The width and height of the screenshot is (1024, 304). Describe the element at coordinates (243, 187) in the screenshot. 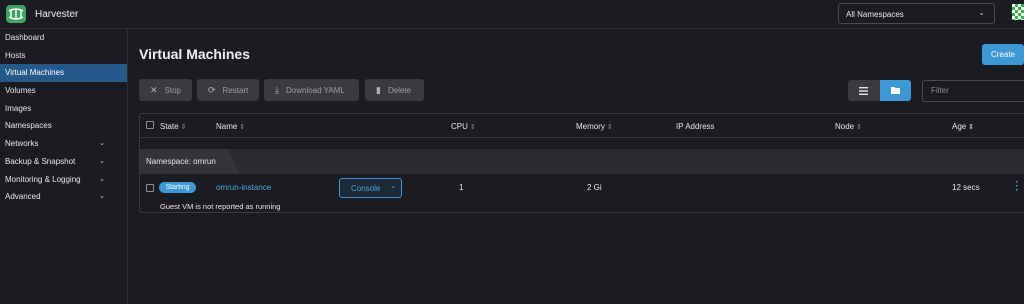

I see `vm-name-link: omrun-instance` at that location.